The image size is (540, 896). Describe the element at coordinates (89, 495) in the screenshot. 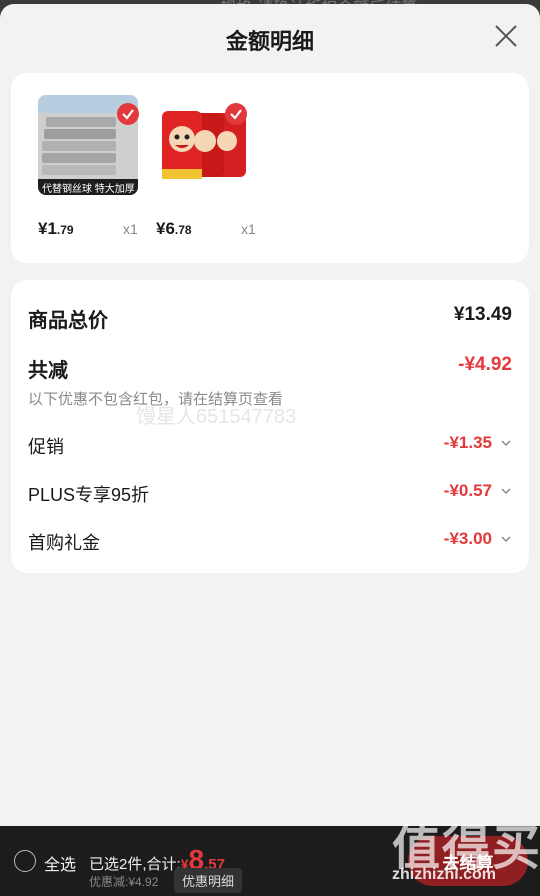

I see `discount-label: PLUS专享95折` at that location.